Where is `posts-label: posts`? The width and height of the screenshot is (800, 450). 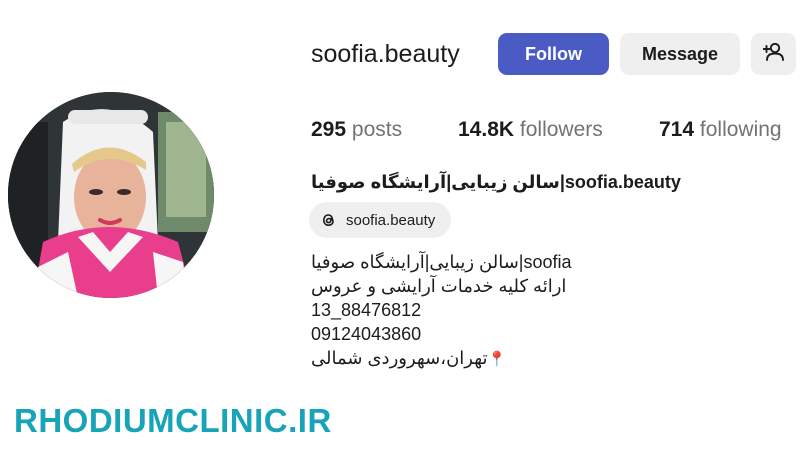
posts-label: posts is located at coordinates (377, 129).